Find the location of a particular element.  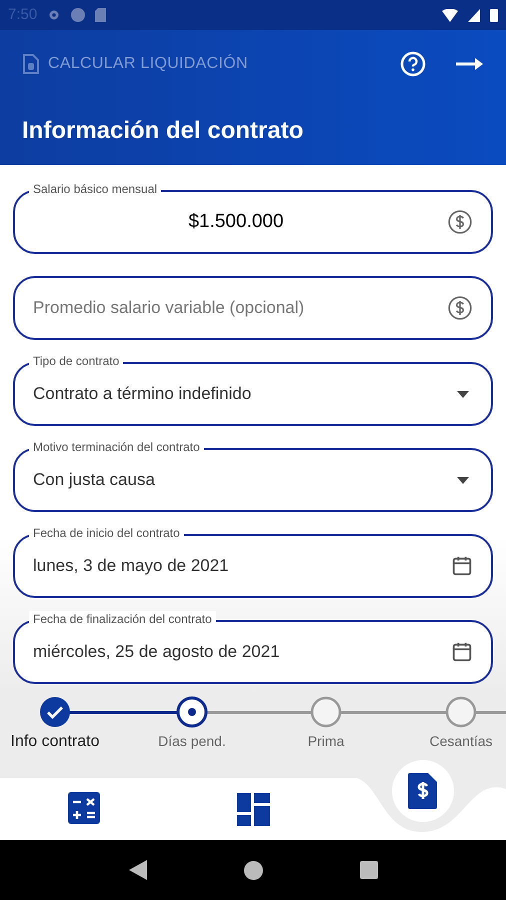

dashboard-button is located at coordinates (253, 809).